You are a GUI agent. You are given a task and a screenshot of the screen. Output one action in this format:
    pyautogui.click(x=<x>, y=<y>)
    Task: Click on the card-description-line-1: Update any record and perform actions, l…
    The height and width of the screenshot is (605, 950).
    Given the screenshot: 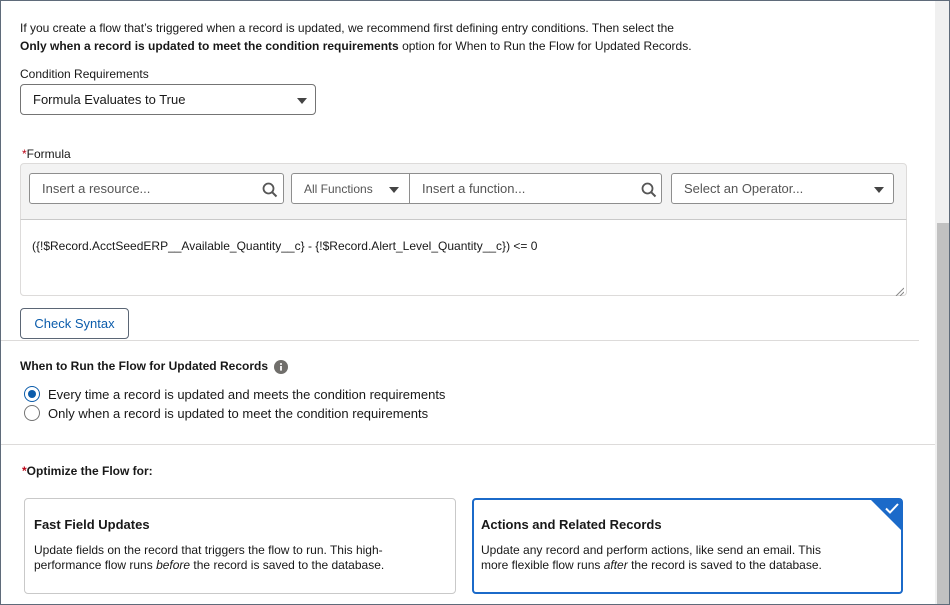 What is the action you would take?
    pyautogui.click(x=651, y=550)
    